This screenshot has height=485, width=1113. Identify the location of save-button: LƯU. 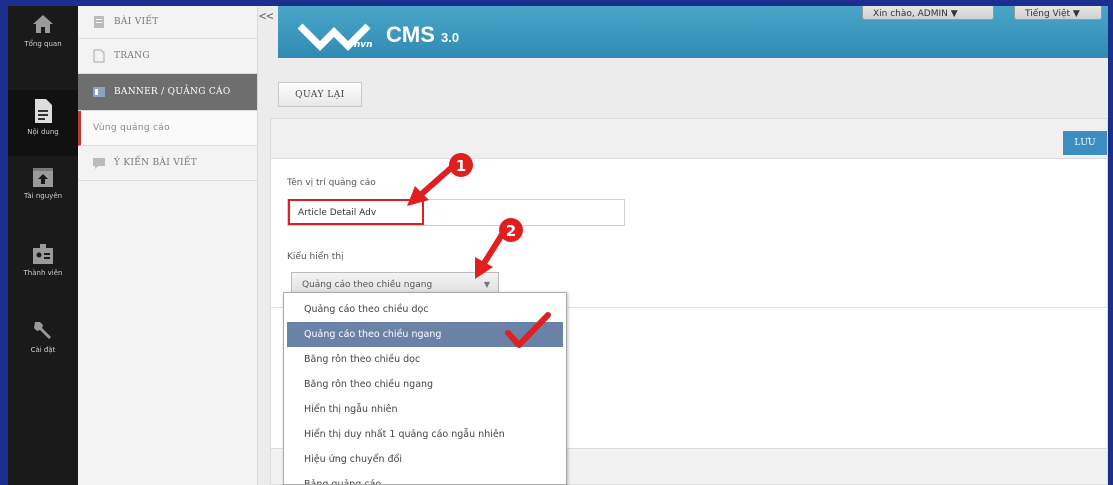
(1085, 143).